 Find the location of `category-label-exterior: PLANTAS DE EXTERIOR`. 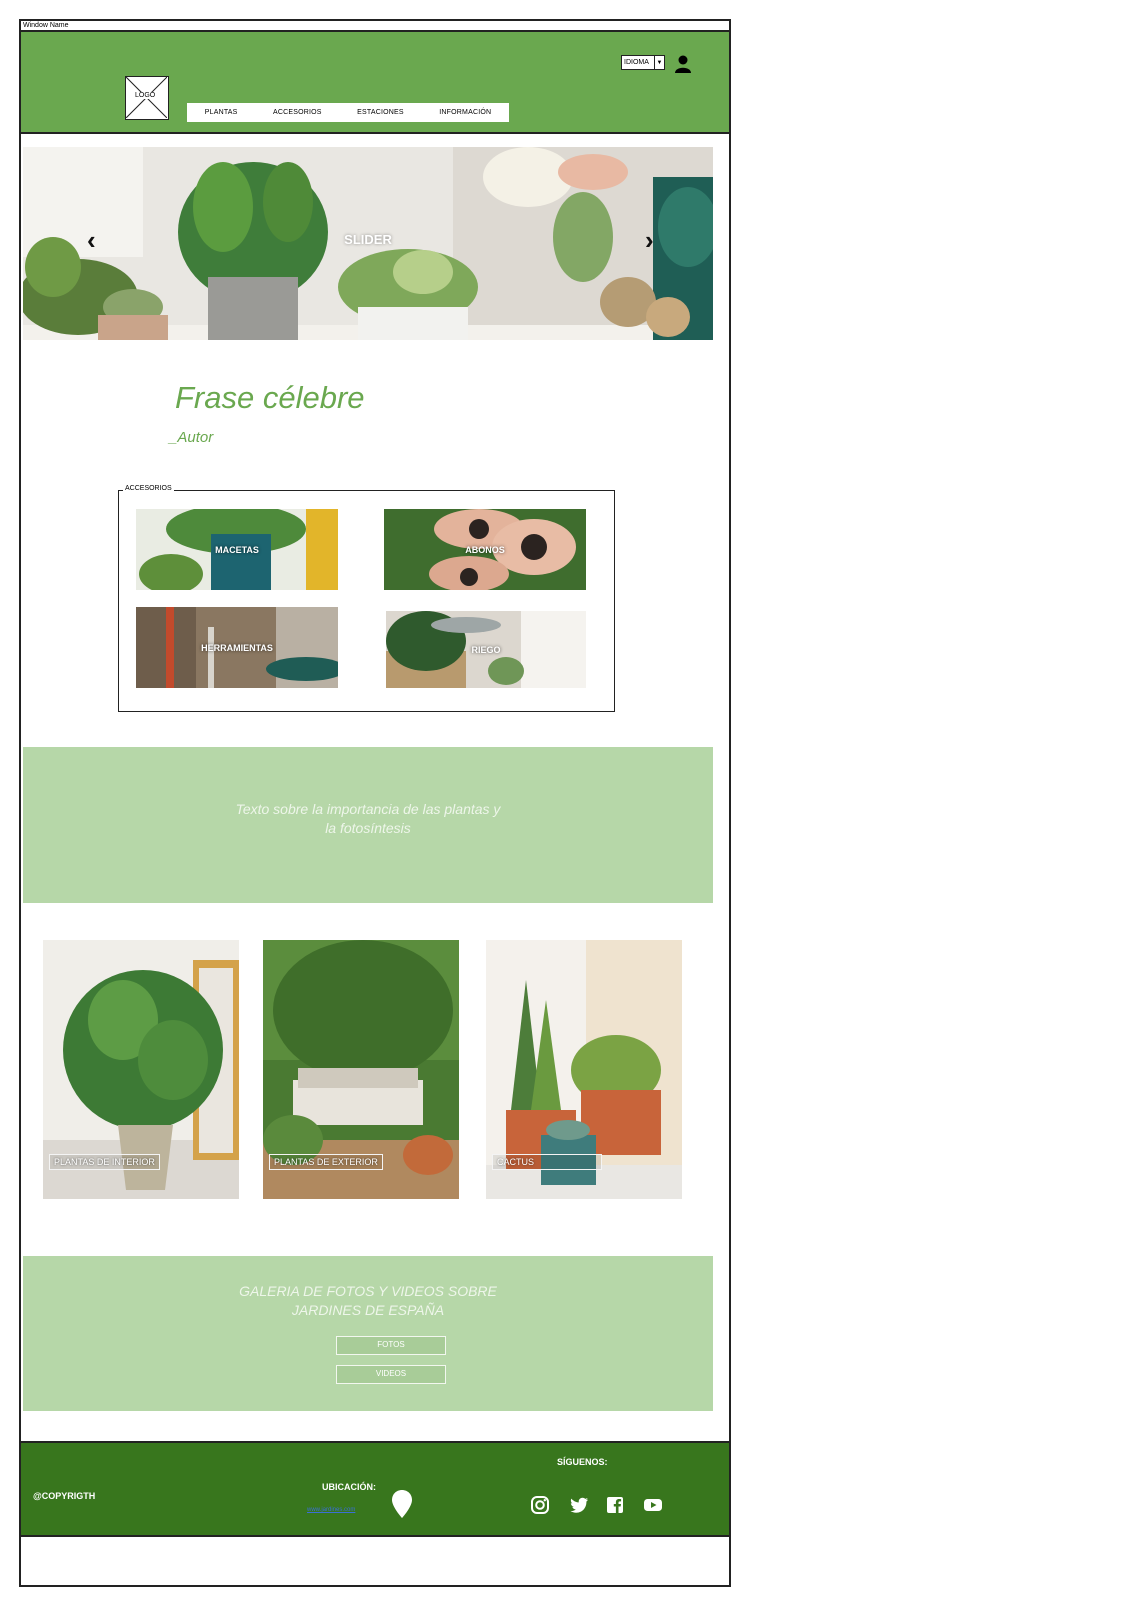

category-label-exterior: PLANTAS DE EXTERIOR is located at coordinates (326, 1162).